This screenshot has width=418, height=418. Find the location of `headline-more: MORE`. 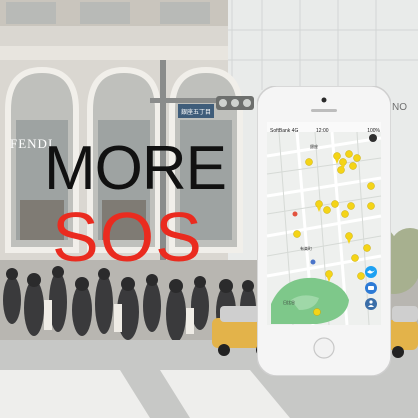

headline-more: MORE is located at coordinates (135, 168).